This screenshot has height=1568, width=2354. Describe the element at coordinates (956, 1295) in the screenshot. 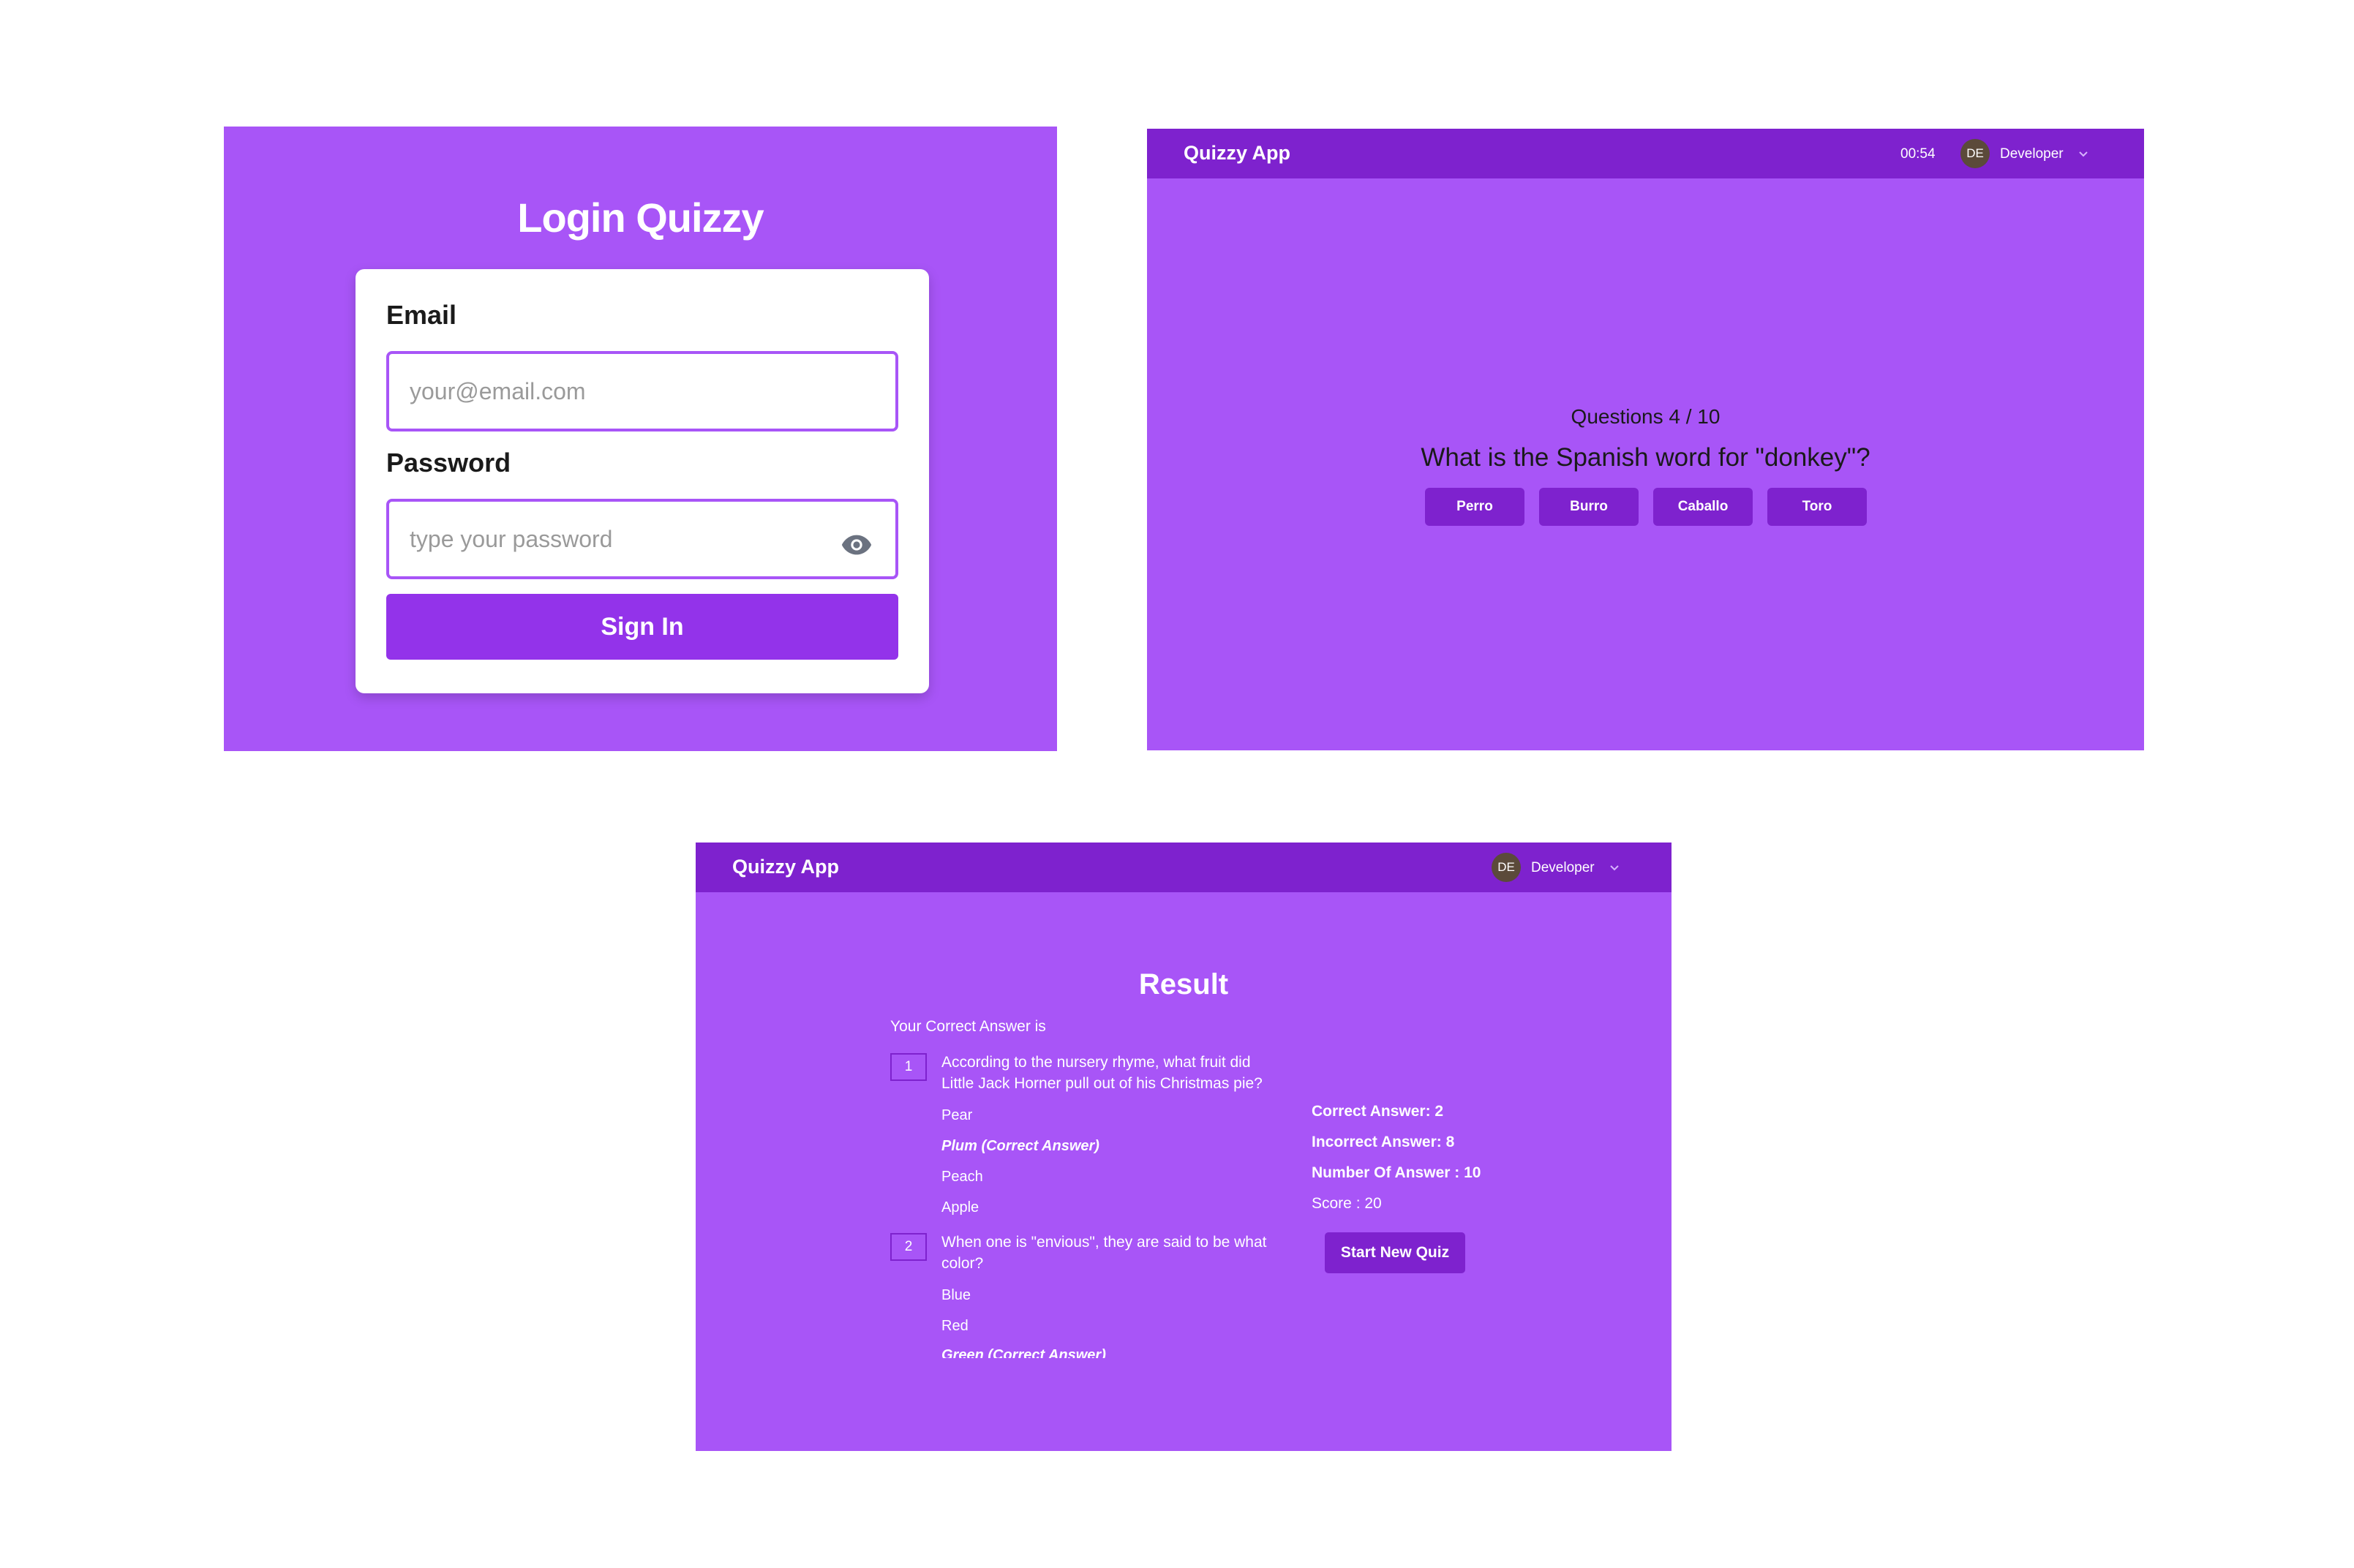

I see `answer-option: Blue` at that location.